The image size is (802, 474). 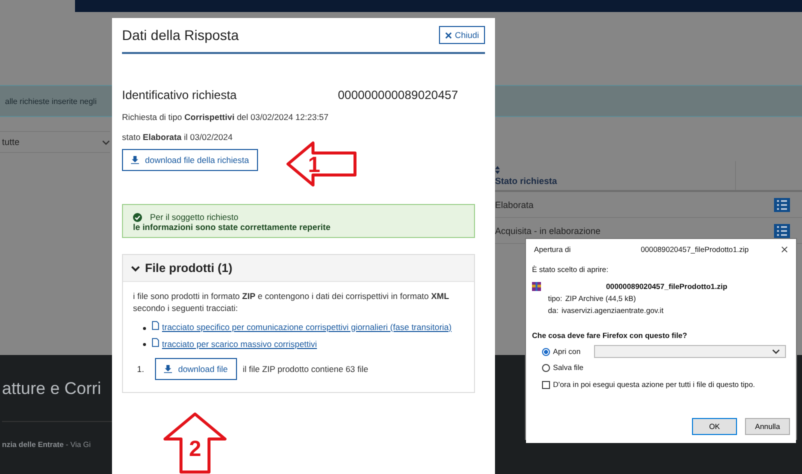 I want to click on column-header: Stato richiesta, so click(x=615, y=176).